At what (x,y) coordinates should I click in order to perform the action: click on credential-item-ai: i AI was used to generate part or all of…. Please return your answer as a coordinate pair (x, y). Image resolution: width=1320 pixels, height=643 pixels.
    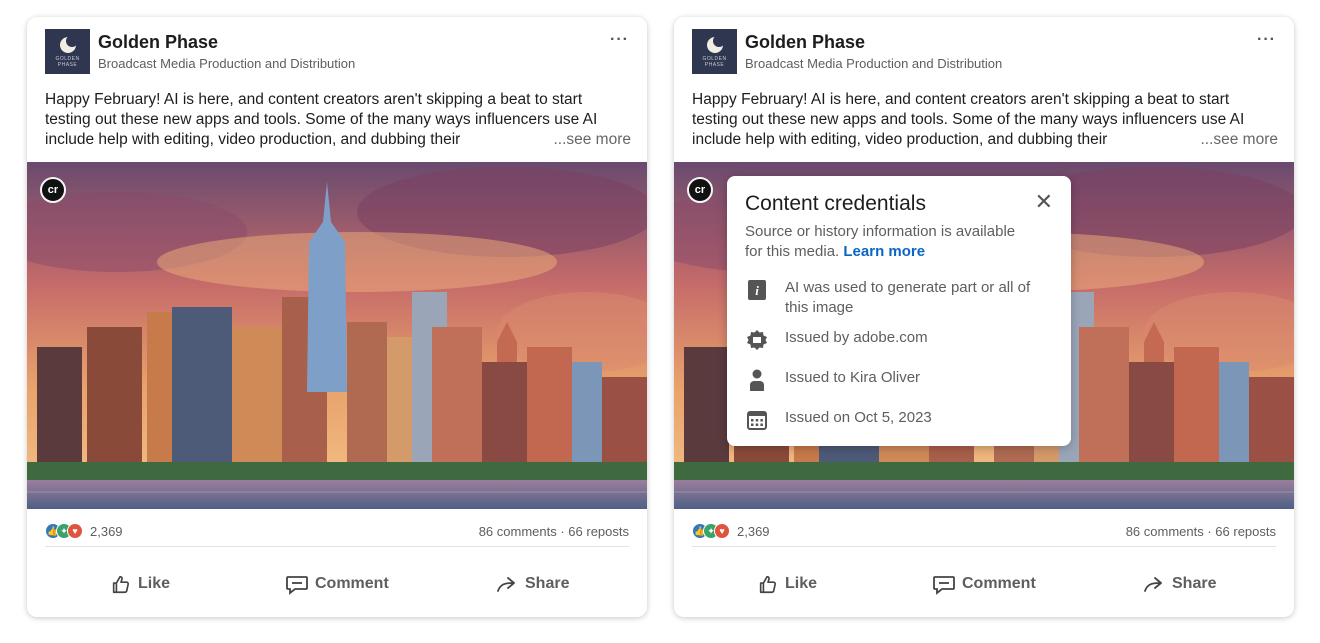
    Looking at the image, I should click on (898, 298).